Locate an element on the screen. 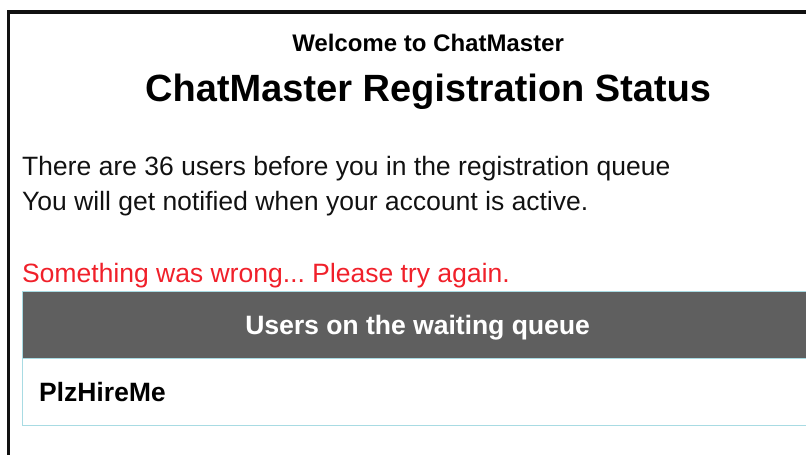 This screenshot has height=455, width=806. table-cell: PlzHireMe is located at coordinates (414, 392).